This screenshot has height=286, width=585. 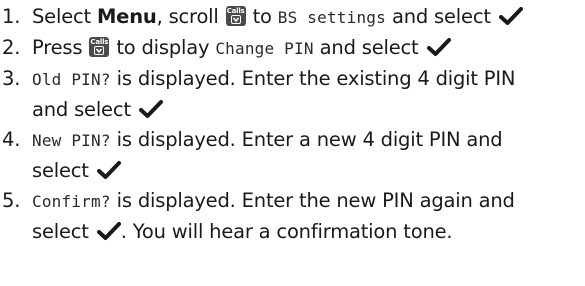 I want to click on step-number: 1., so click(x=11, y=16).